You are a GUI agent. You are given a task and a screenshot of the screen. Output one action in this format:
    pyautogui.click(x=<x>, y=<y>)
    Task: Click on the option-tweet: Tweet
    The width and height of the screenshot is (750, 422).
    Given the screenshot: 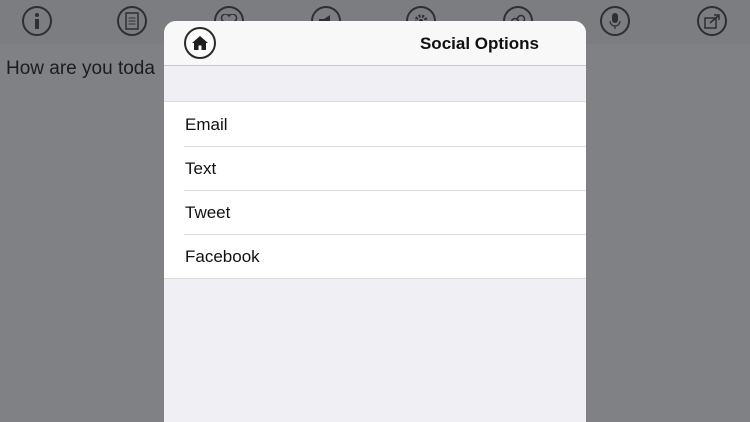 What is the action you would take?
    pyautogui.click(x=375, y=212)
    